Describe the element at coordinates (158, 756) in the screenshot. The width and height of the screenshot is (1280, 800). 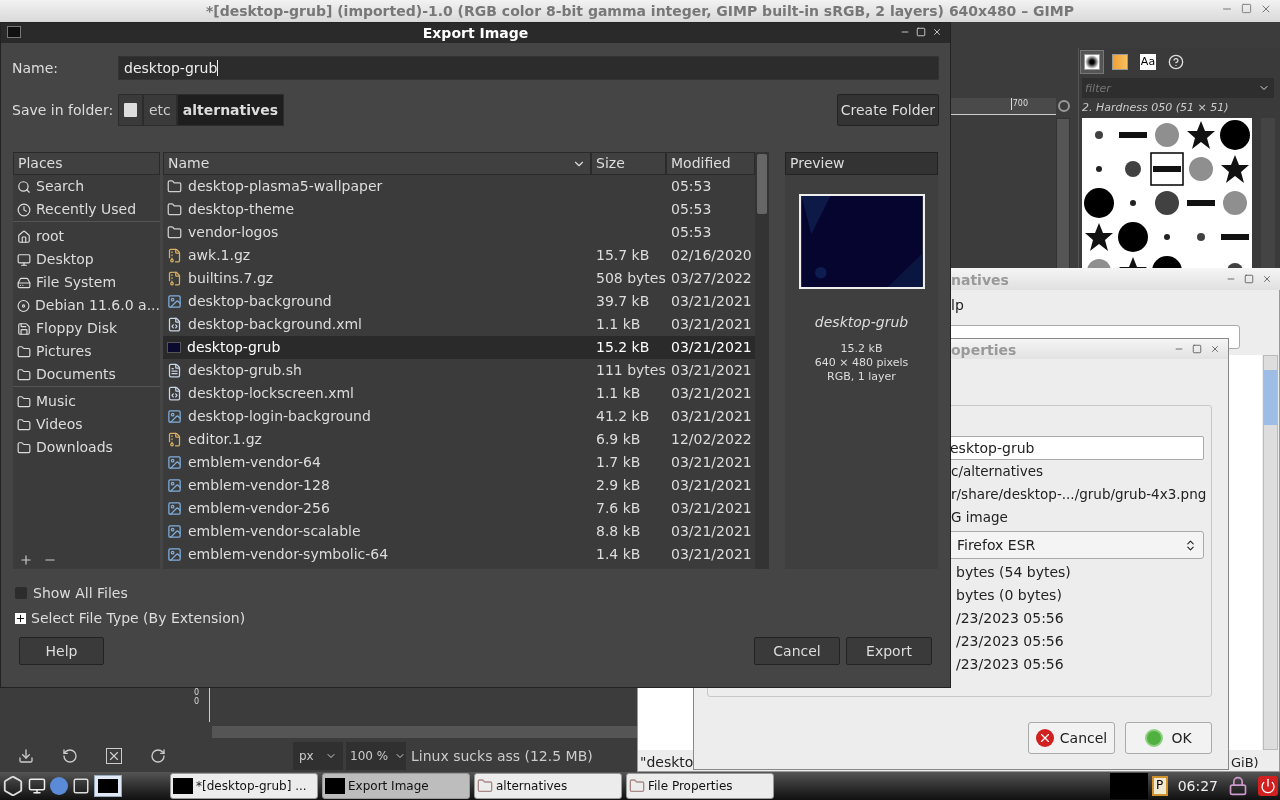
I see `reset-icon` at that location.